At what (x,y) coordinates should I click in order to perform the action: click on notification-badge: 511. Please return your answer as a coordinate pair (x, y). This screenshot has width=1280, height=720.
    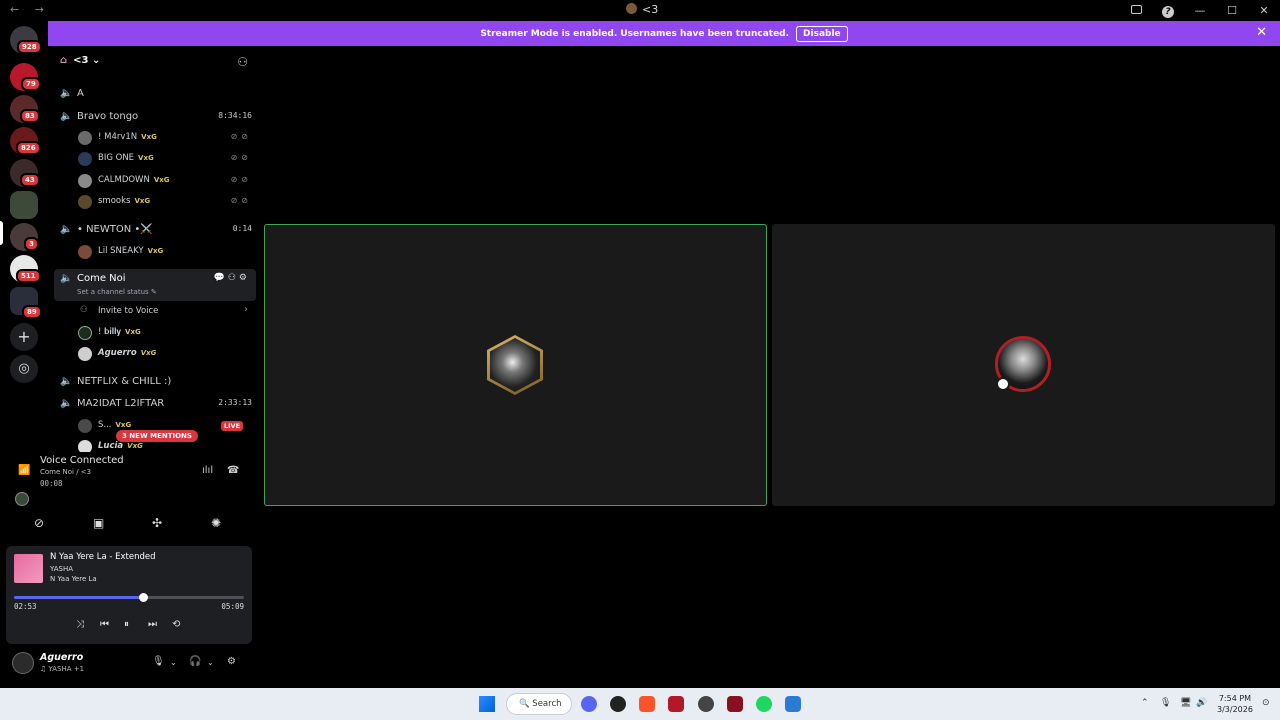
    Looking at the image, I should click on (28, 276).